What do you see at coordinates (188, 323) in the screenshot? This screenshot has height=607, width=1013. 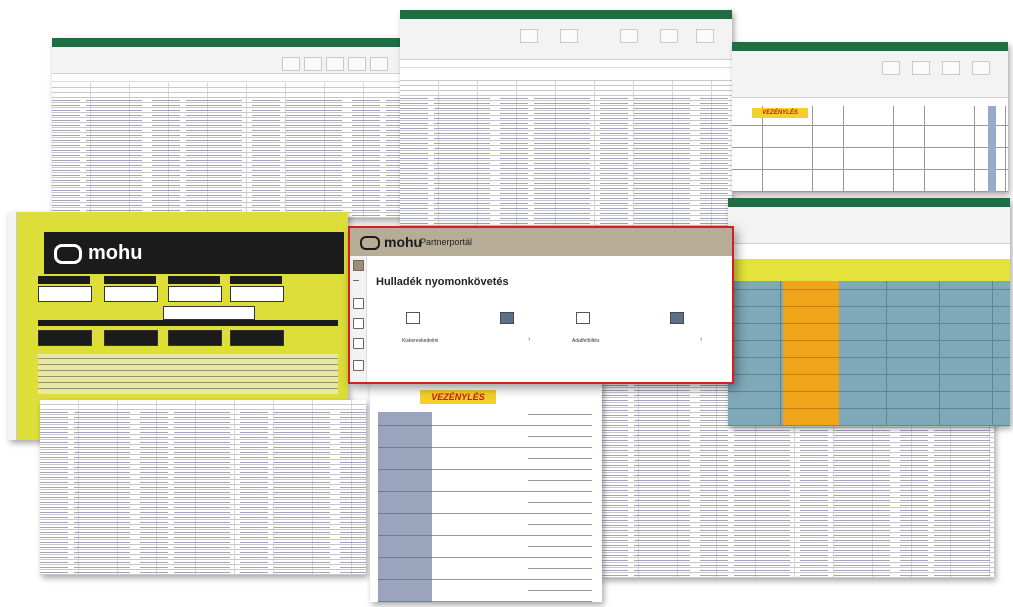 I see `yellow-band` at bounding box center [188, 323].